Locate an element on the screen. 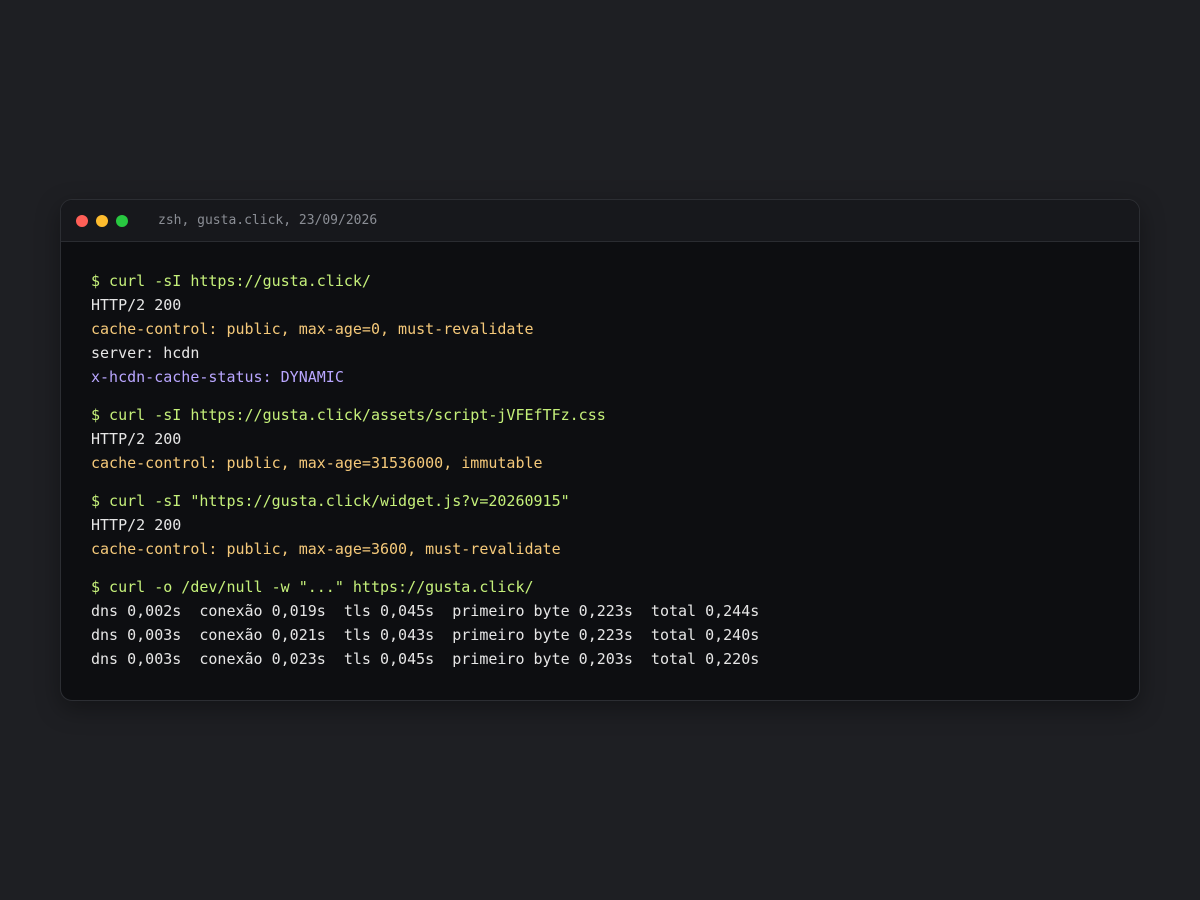 The width and height of the screenshot is (1200, 900). command-line: $ curl -sI https://gusta.click/ is located at coordinates (231, 281).